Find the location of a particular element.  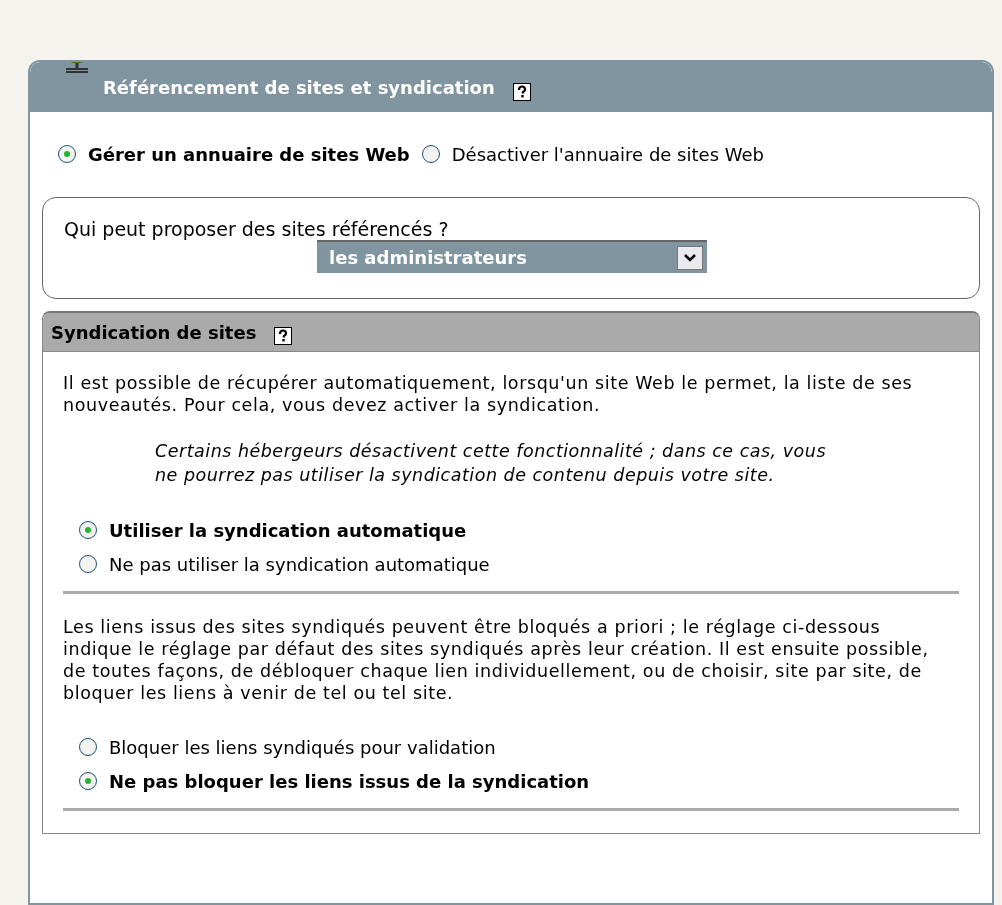

intro-paragraph: Il est possible de récupérer automatiquement, lorsqu'un site Web le permet, la liste de ses nouveautés. Pour cela, vous devez activer la syndication. is located at coordinates (488, 394).